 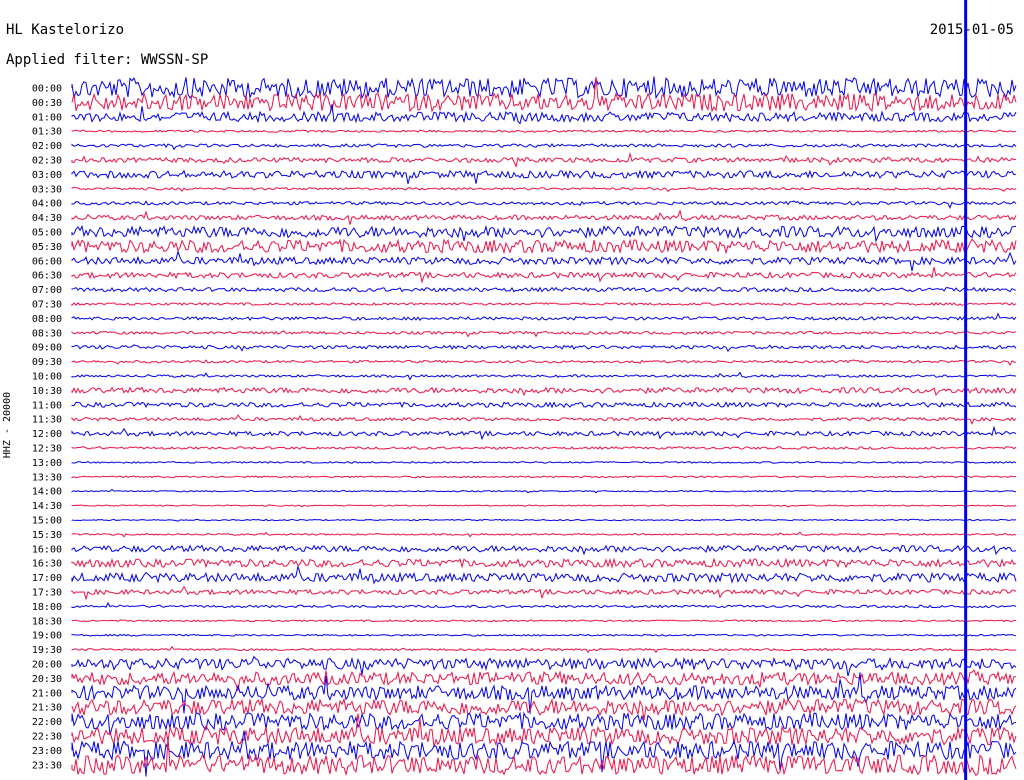 I want to click on time-tick-label: 18:00, so click(x=47, y=607).